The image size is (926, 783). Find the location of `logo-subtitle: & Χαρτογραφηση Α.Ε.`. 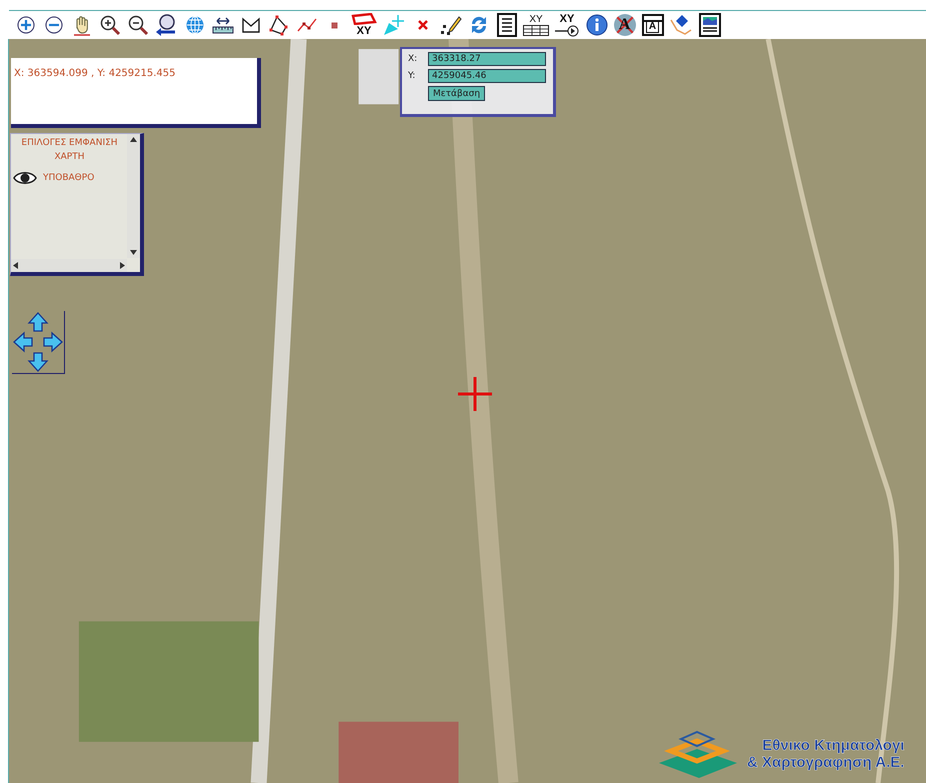

logo-subtitle: & Χαρτογραφηση Α.Ε. is located at coordinates (825, 762).